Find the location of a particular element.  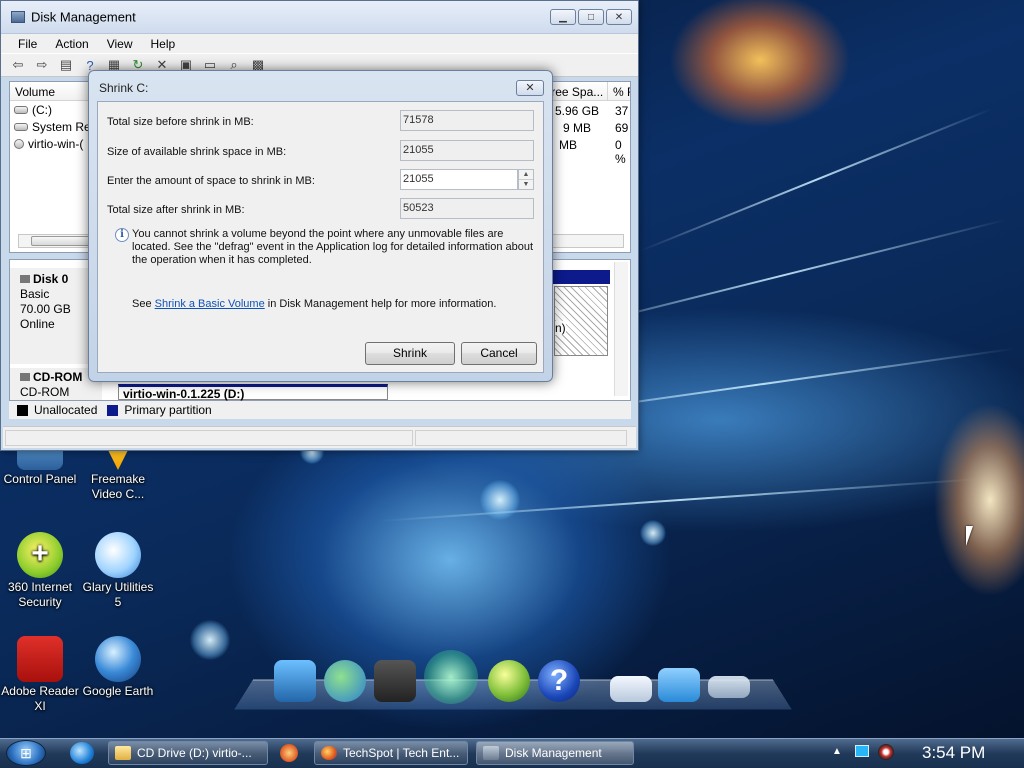

disk-name: CD-ROM is located at coordinates (58, 377).